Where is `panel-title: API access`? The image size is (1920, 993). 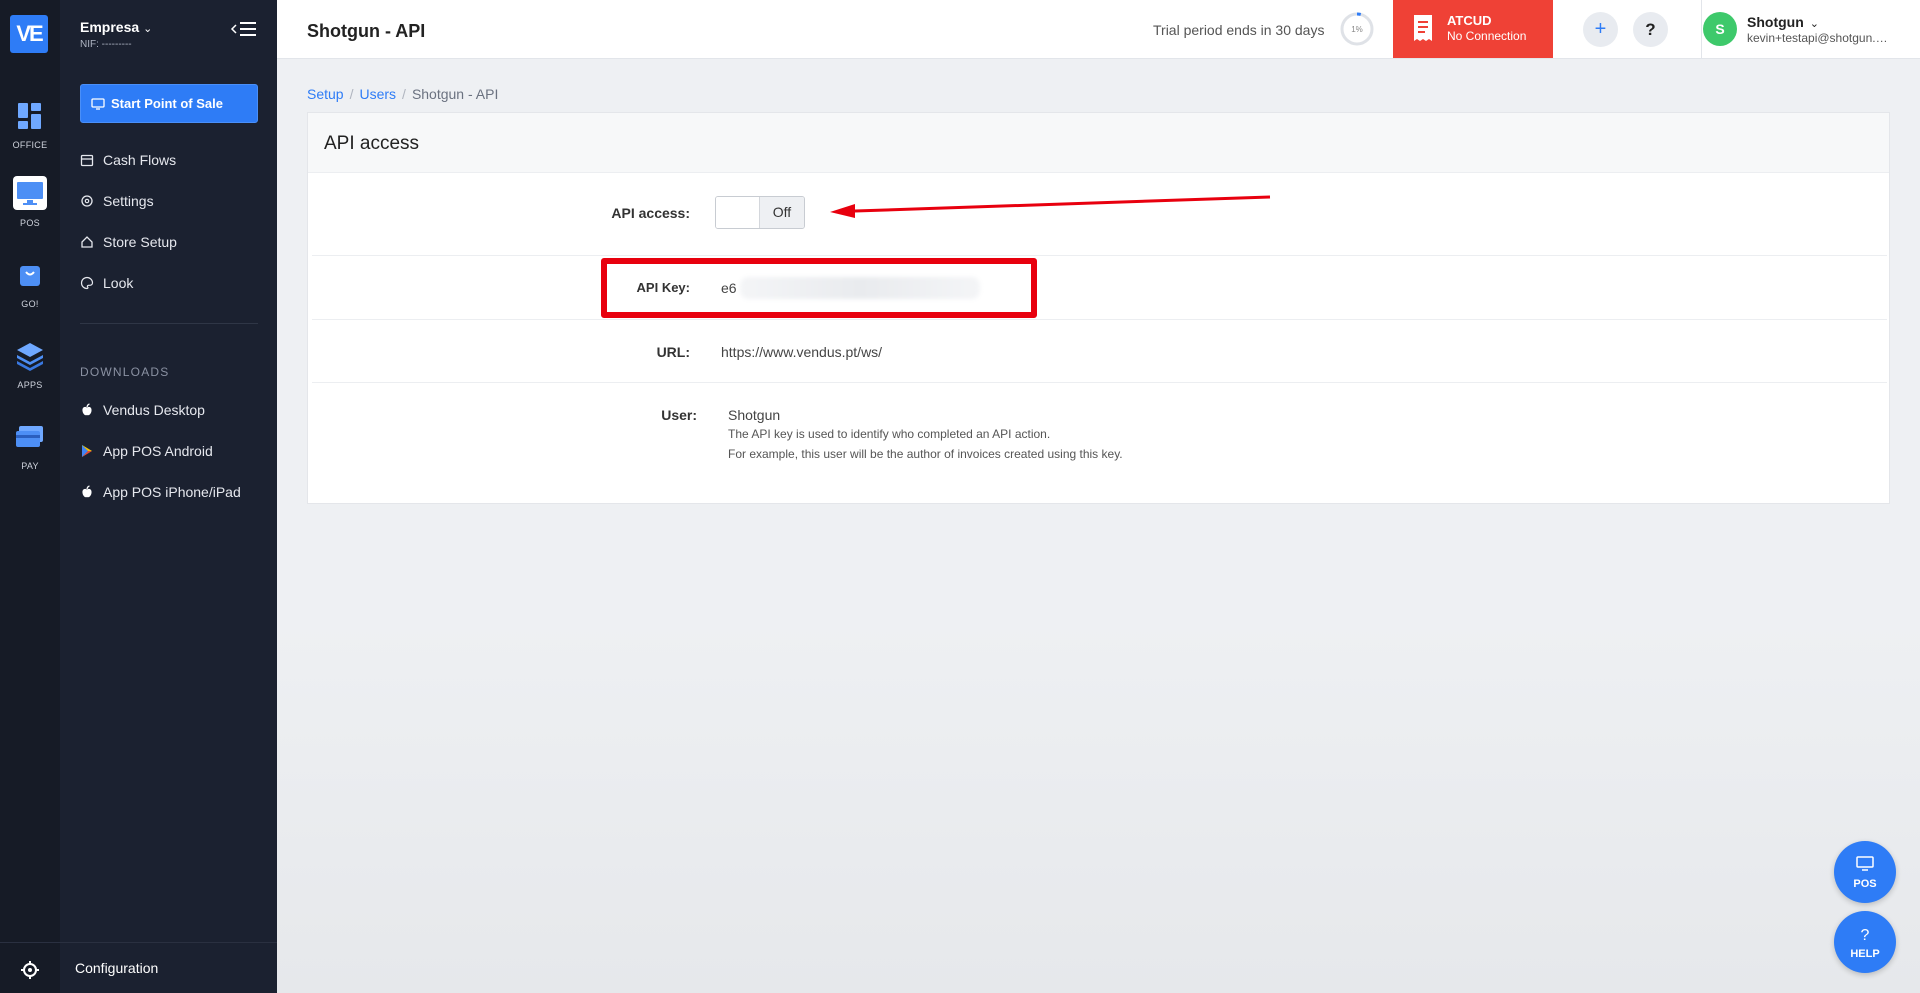
panel-title: API access is located at coordinates (372, 143).